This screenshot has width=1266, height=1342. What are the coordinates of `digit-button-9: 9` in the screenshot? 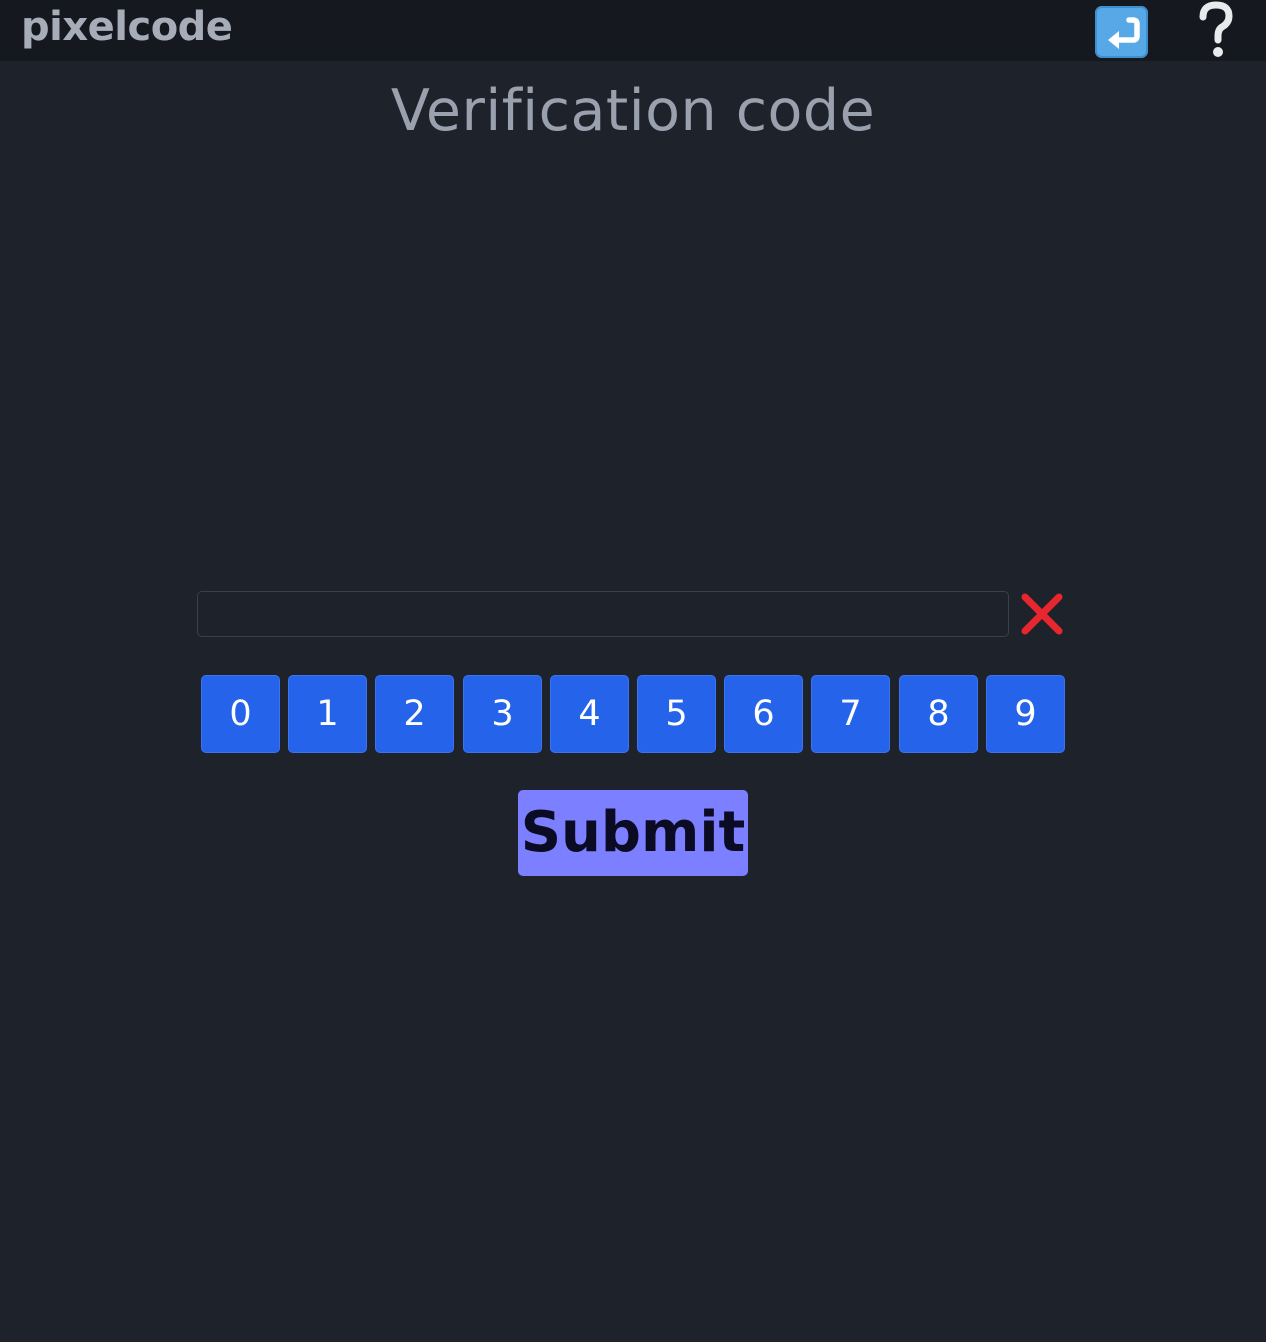 It's located at (1025, 714).